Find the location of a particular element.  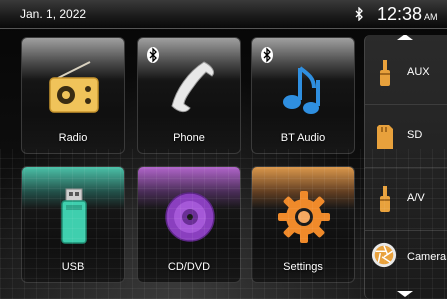

gear-icon is located at coordinates (304, 217).